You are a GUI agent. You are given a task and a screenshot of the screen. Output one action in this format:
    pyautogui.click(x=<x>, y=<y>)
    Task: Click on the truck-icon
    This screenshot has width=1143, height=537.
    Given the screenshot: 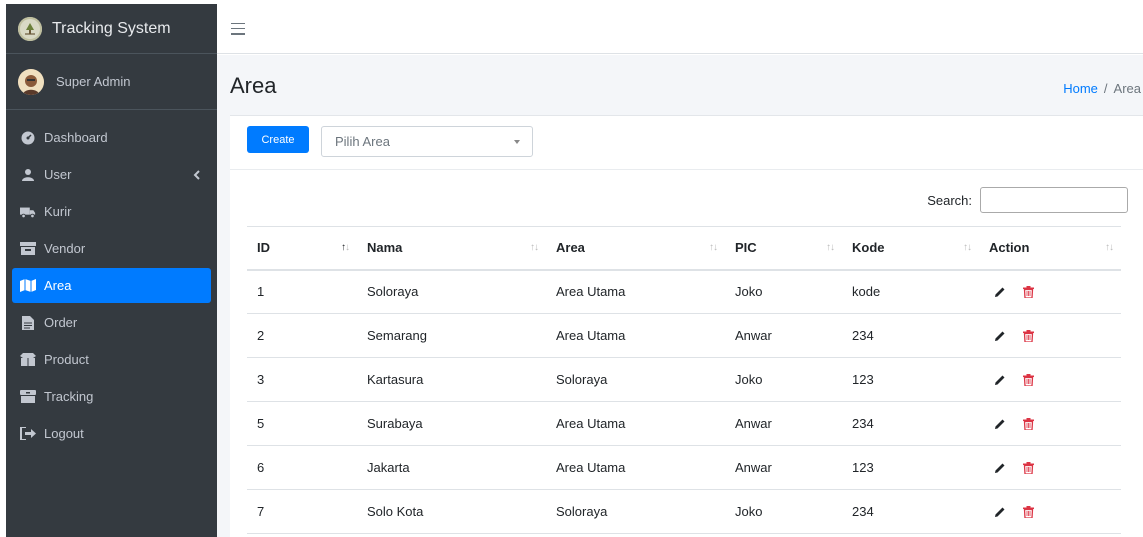 What is the action you would take?
    pyautogui.click(x=28, y=212)
    